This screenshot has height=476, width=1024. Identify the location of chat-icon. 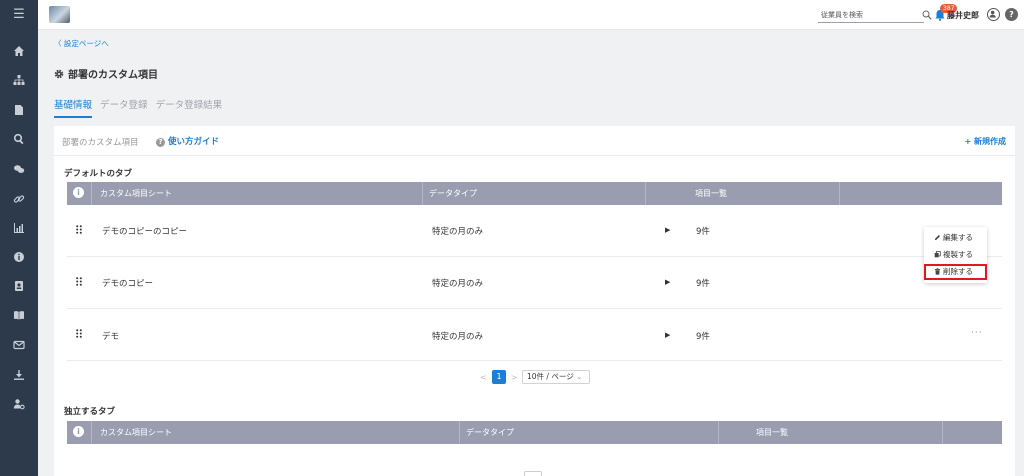
(19, 171).